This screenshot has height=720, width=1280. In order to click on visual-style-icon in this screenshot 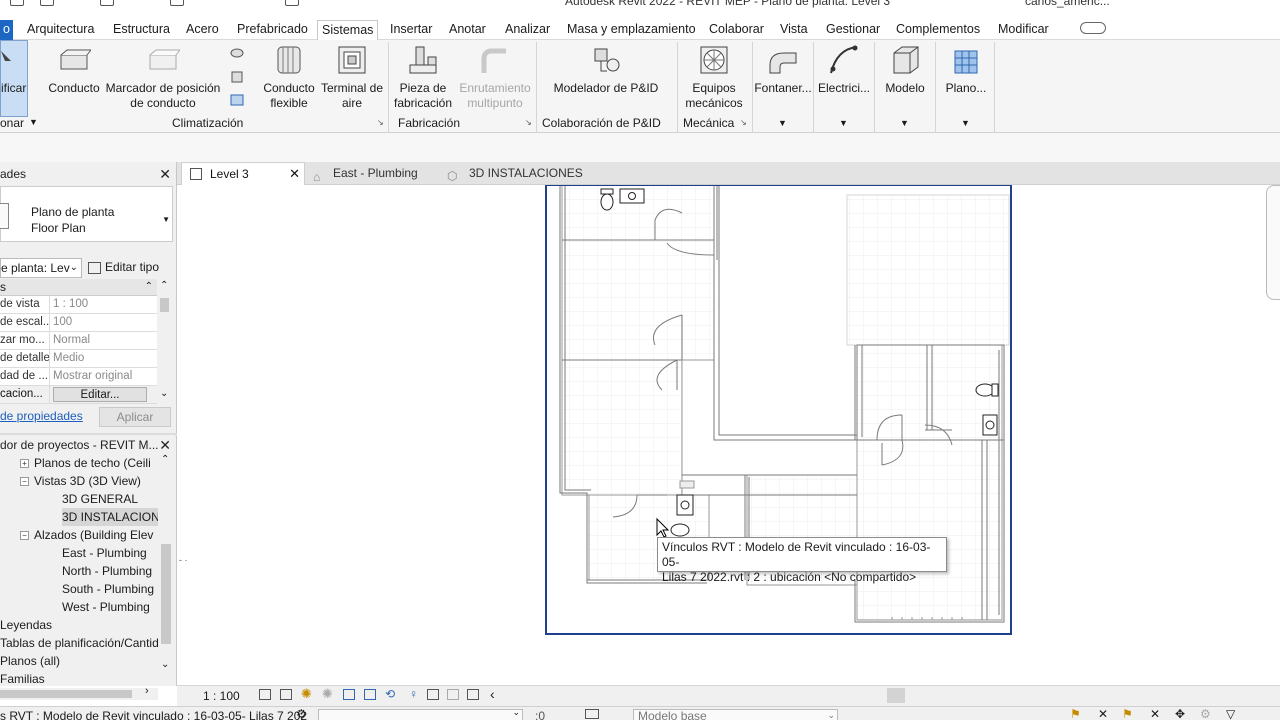, I will do `click(286, 694)`.